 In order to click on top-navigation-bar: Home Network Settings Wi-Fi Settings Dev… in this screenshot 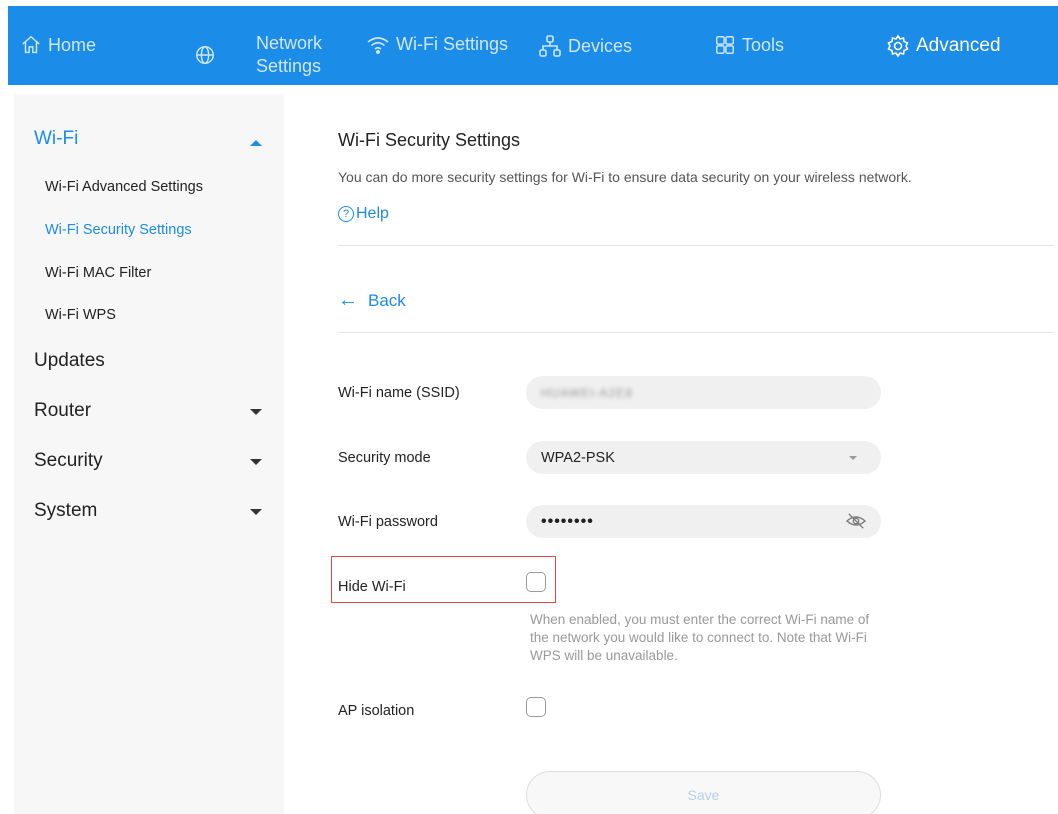, I will do `click(533, 45)`.